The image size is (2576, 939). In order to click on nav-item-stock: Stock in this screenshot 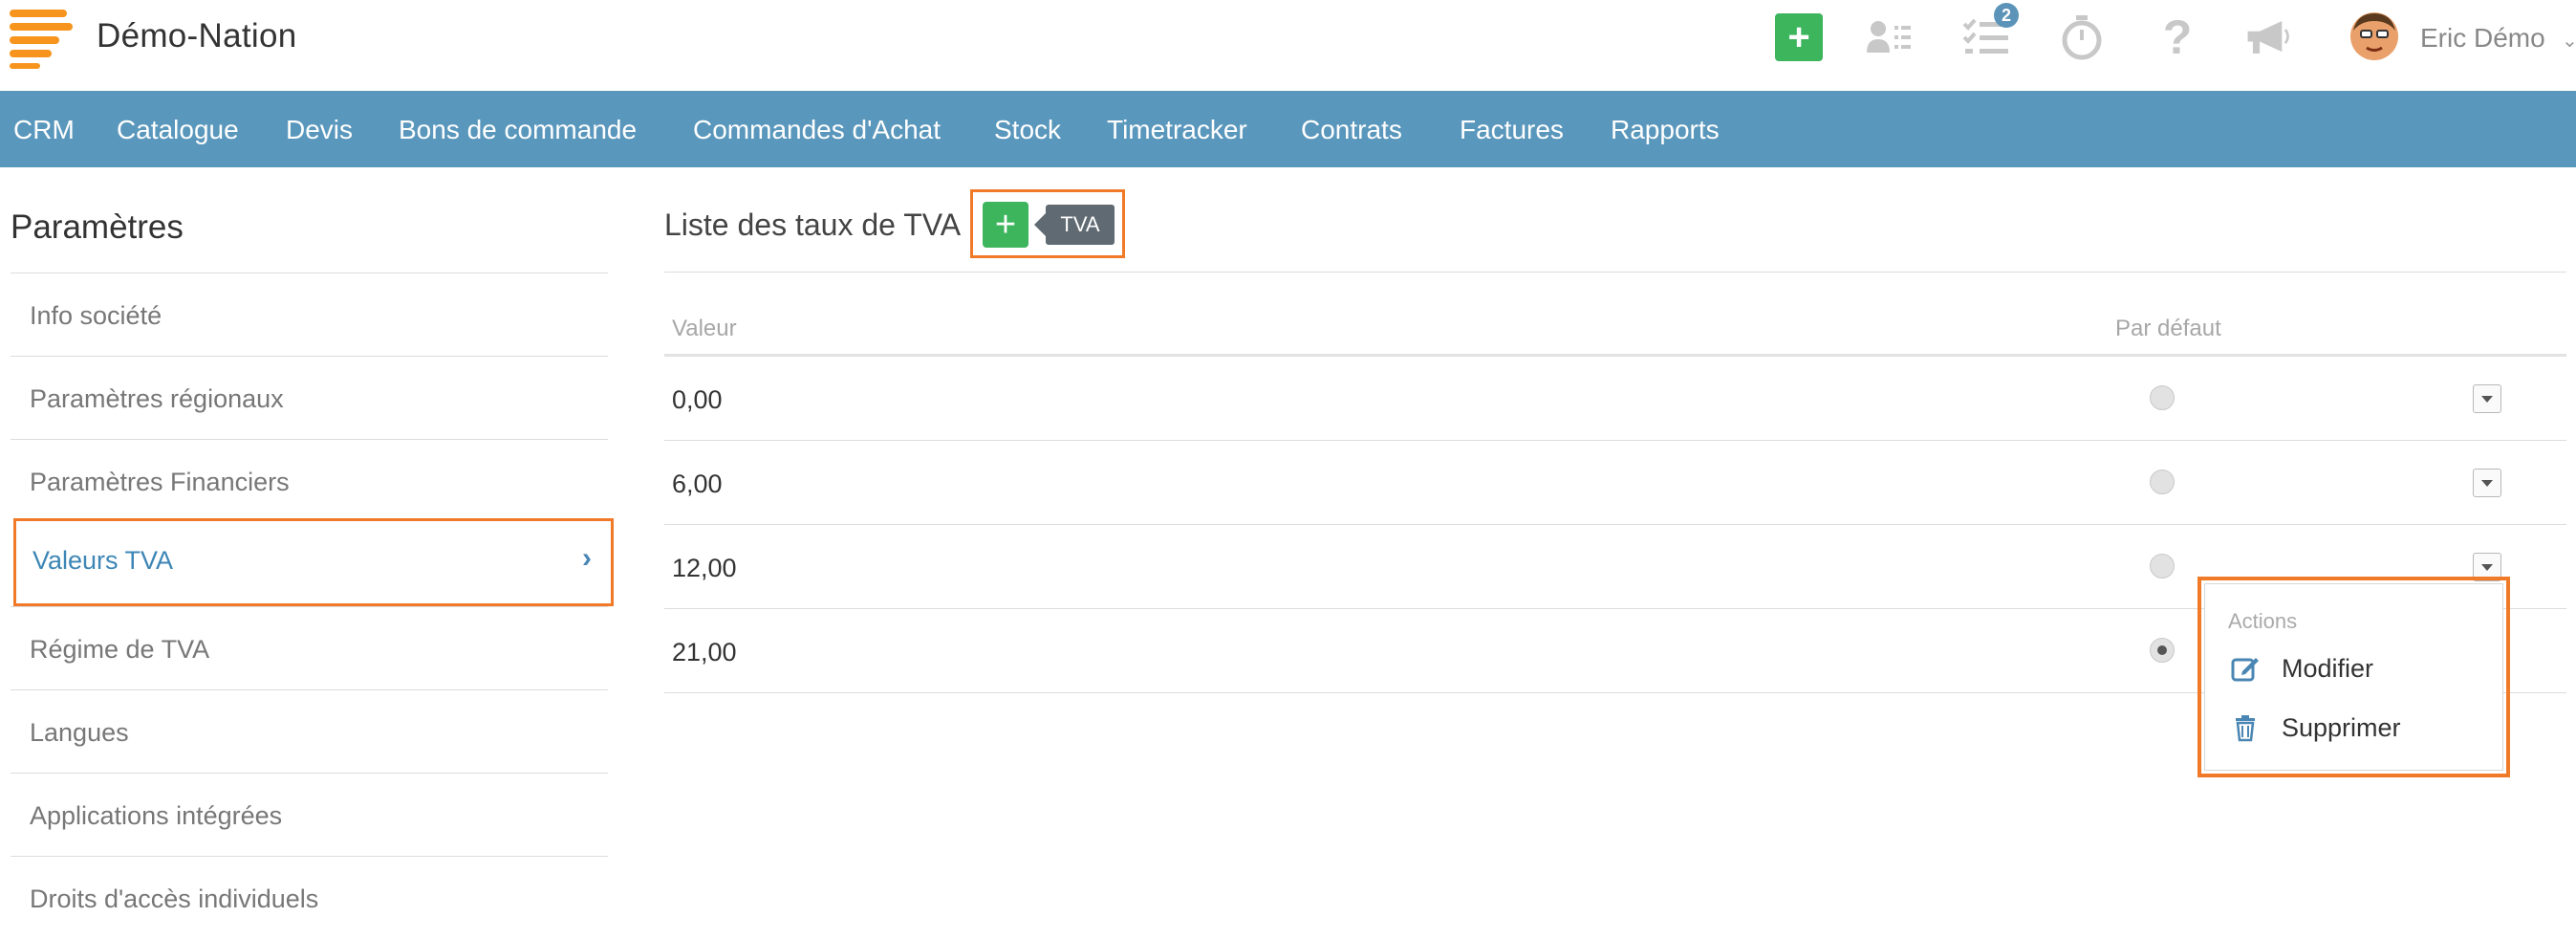, I will do `click(1027, 130)`.